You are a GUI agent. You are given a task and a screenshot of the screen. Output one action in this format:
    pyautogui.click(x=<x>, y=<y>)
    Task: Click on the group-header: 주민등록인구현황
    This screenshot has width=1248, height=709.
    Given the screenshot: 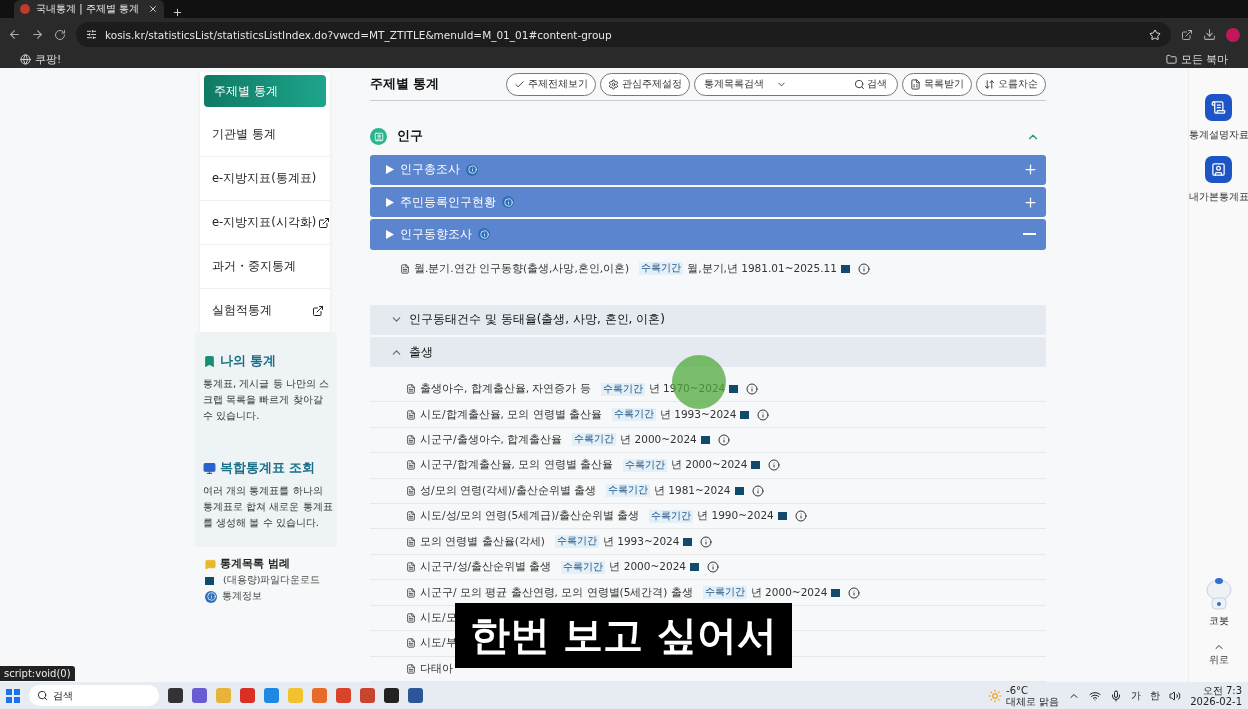 What is the action you would take?
    pyautogui.click(x=708, y=202)
    